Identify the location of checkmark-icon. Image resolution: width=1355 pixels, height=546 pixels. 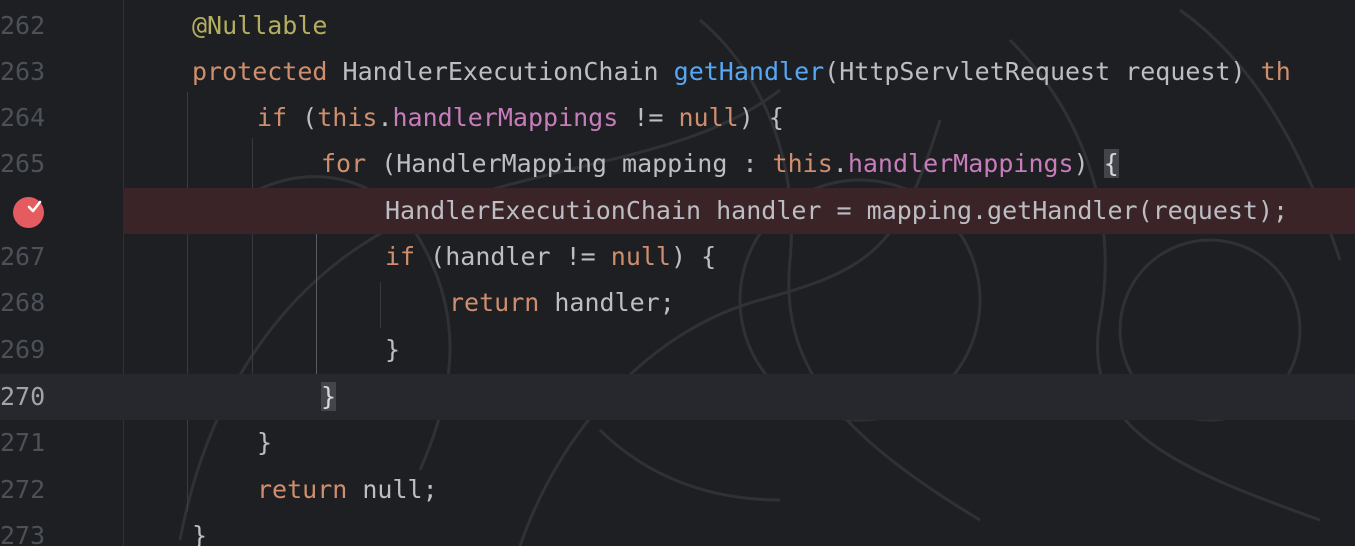
(34, 207).